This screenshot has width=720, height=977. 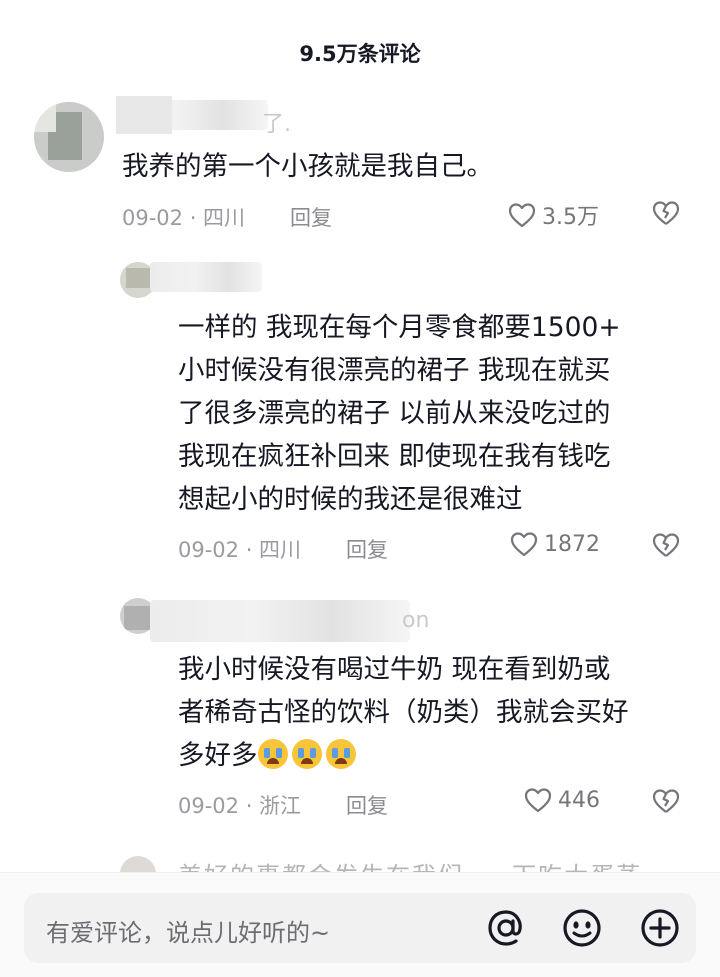 What do you see at coordinates (506, 928) in the screenshot?
I see `at-icon` at bounding box center [506, 928].